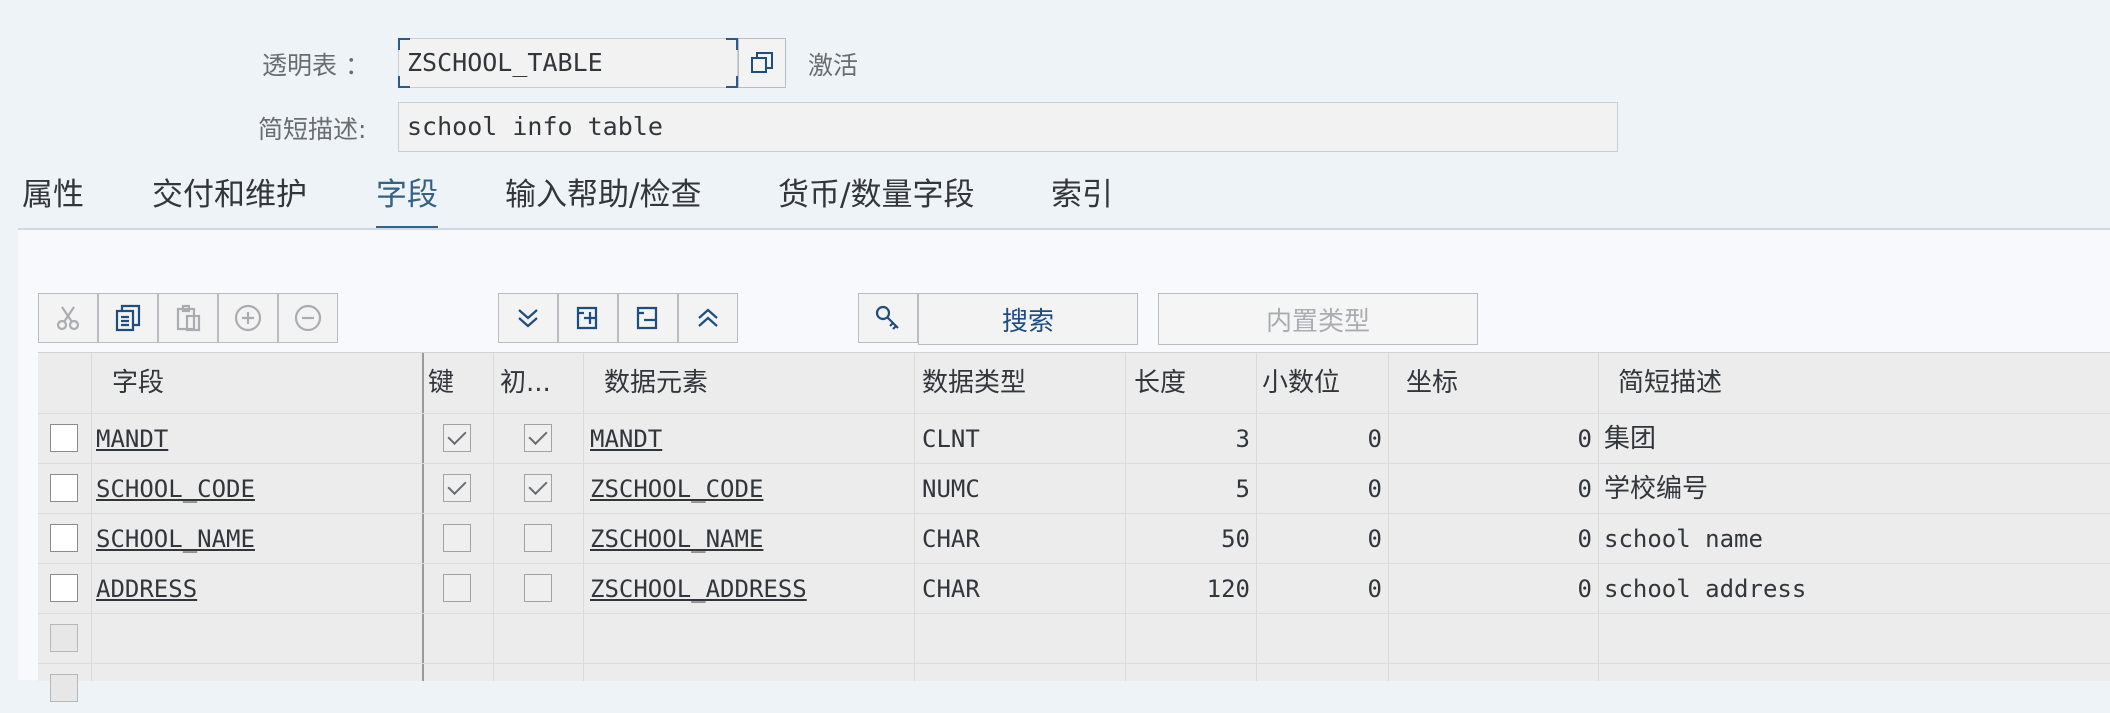 The height and width of the screenshot is (713, 2110). I want to click on short-description-label: 简短描述:, so click(312, 129).